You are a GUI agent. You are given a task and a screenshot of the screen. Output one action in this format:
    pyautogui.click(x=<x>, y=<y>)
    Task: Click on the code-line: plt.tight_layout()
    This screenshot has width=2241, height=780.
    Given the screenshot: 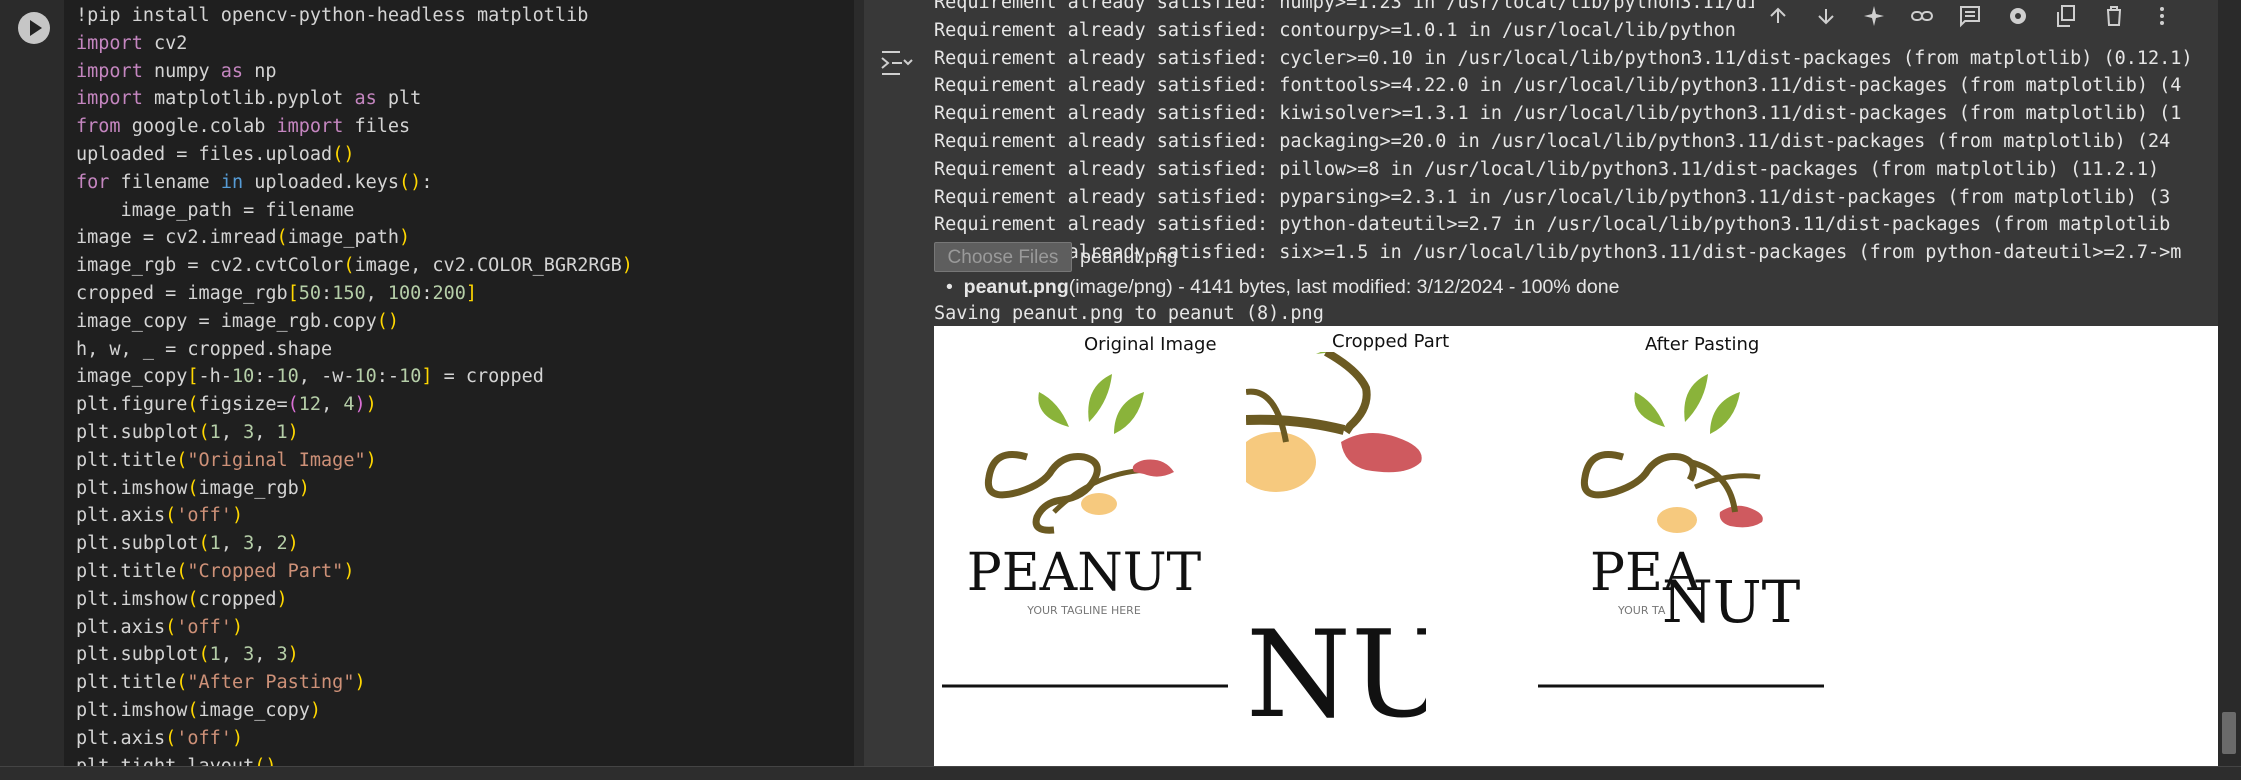 What is the action you would take?
    pyautogui.click(x=176, y=759)
    